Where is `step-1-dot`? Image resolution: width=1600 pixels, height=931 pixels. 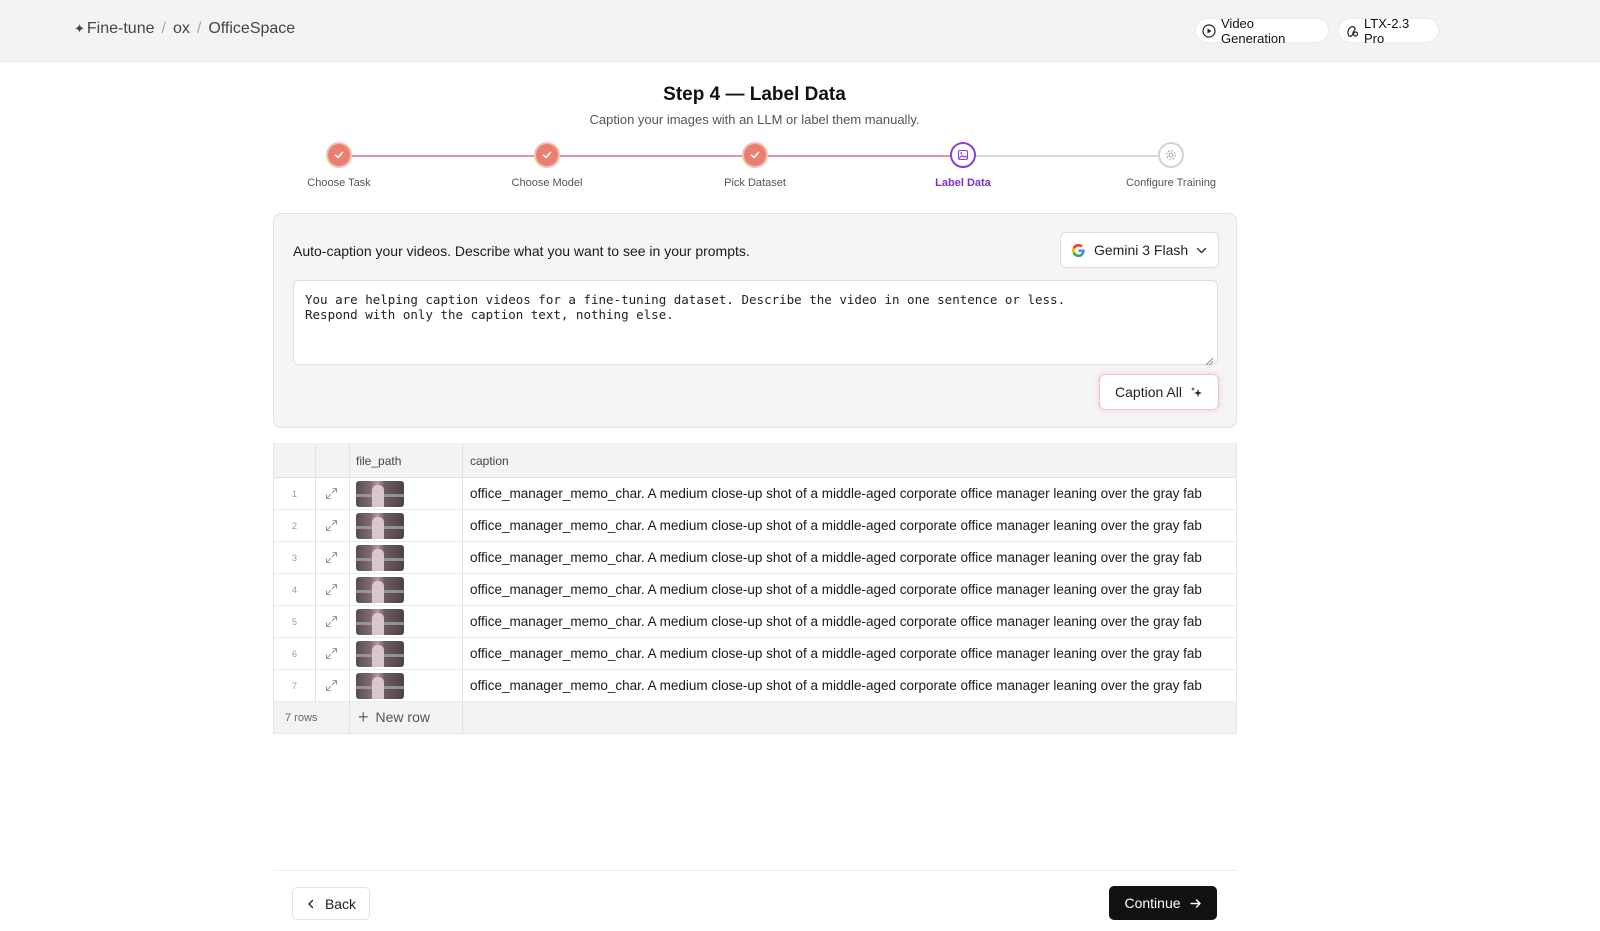
step-1-dot is located at coordinates (339, 155).